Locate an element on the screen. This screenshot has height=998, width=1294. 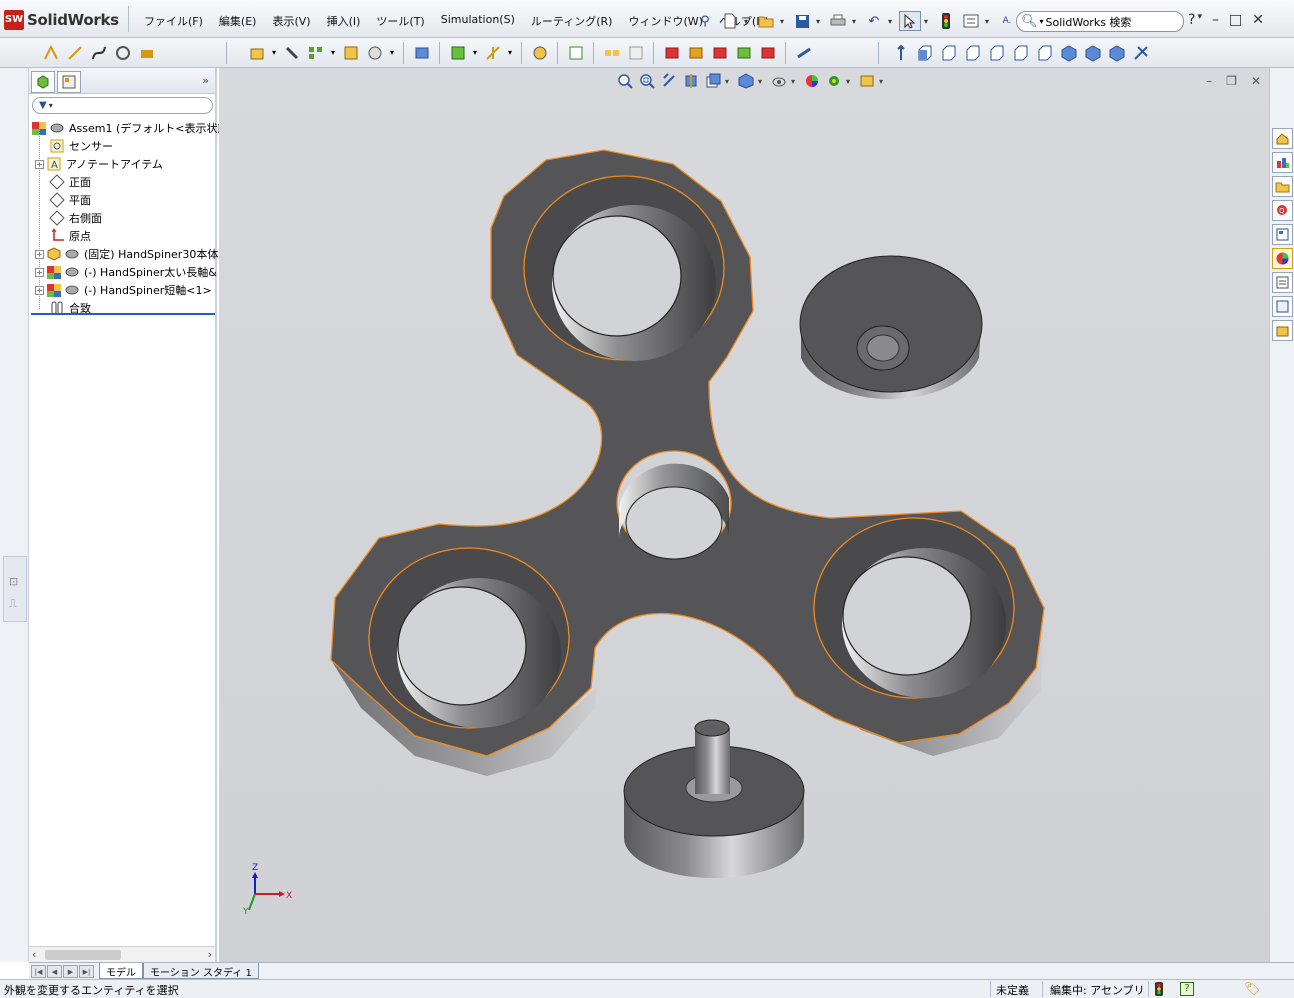
bearing-pocket-top-left is located at coordinates (624, 268).